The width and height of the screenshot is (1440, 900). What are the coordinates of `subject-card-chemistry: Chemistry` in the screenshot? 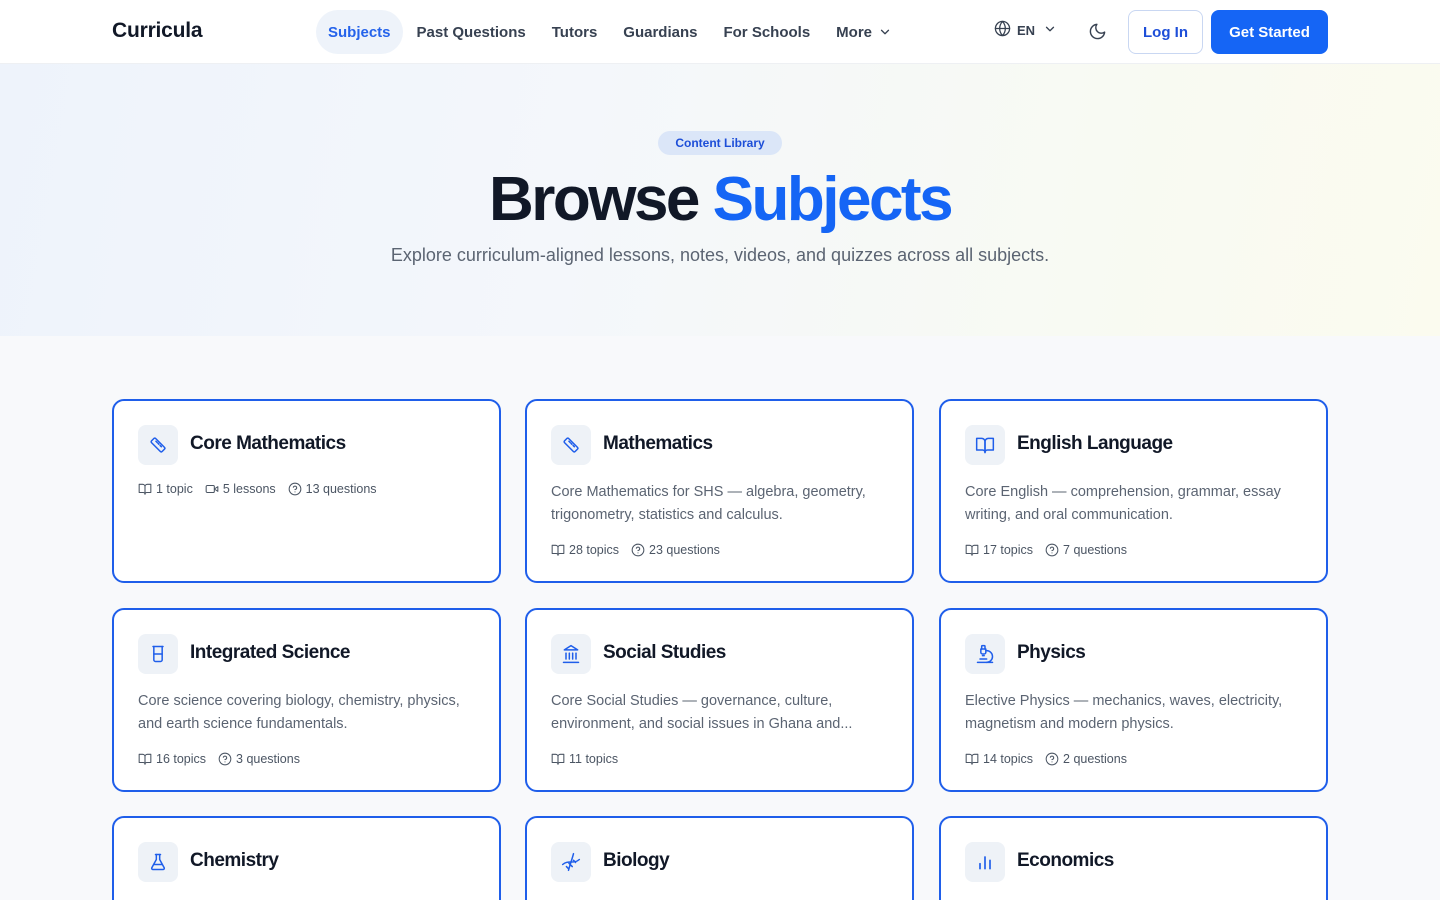 It's located at (306, 858).